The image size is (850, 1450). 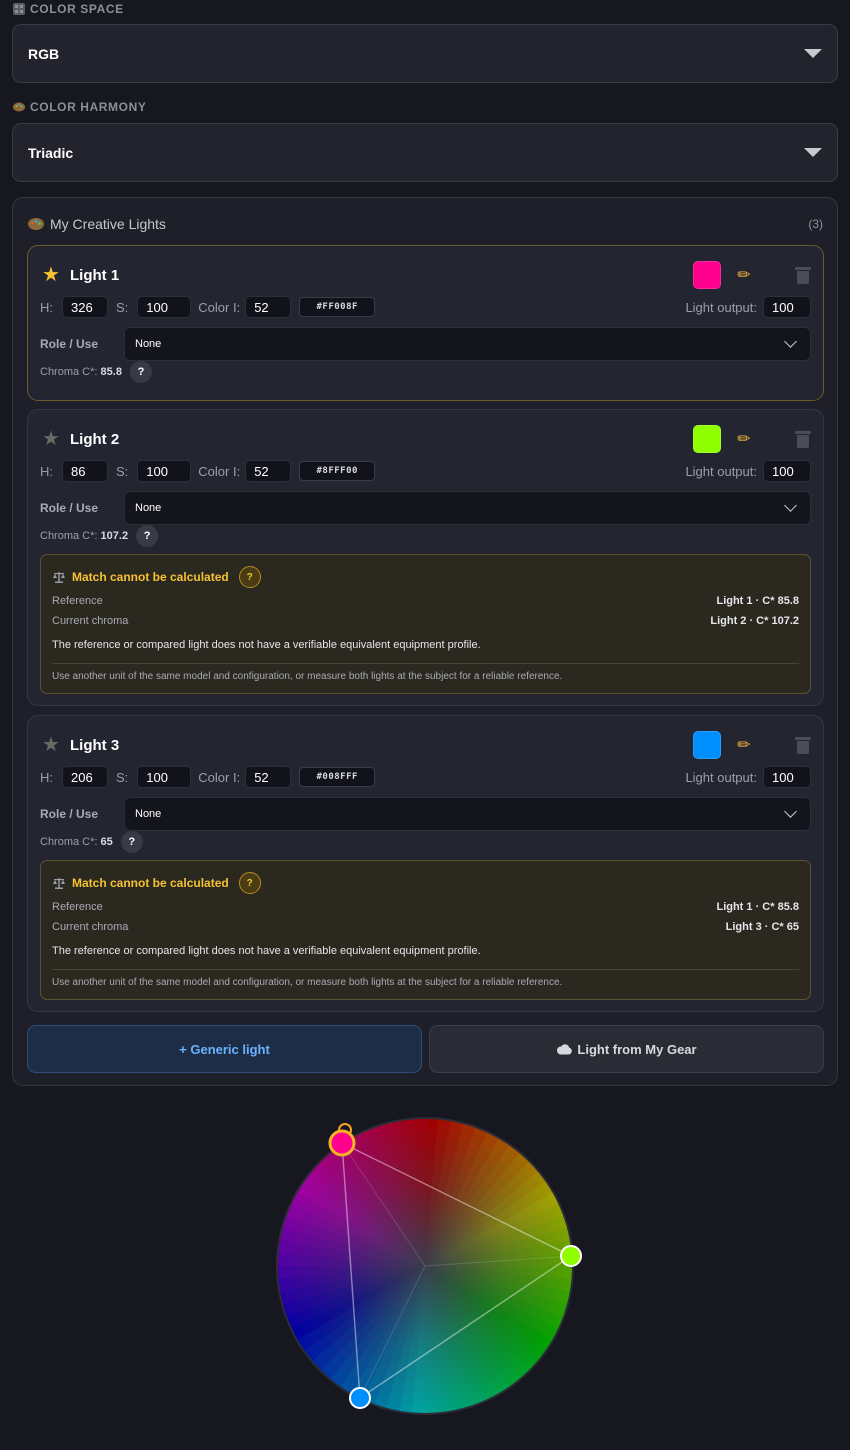 What do you see at coordinates (425, 663) in the screenshot?
I see `divider` at bounding box center [425, 663].